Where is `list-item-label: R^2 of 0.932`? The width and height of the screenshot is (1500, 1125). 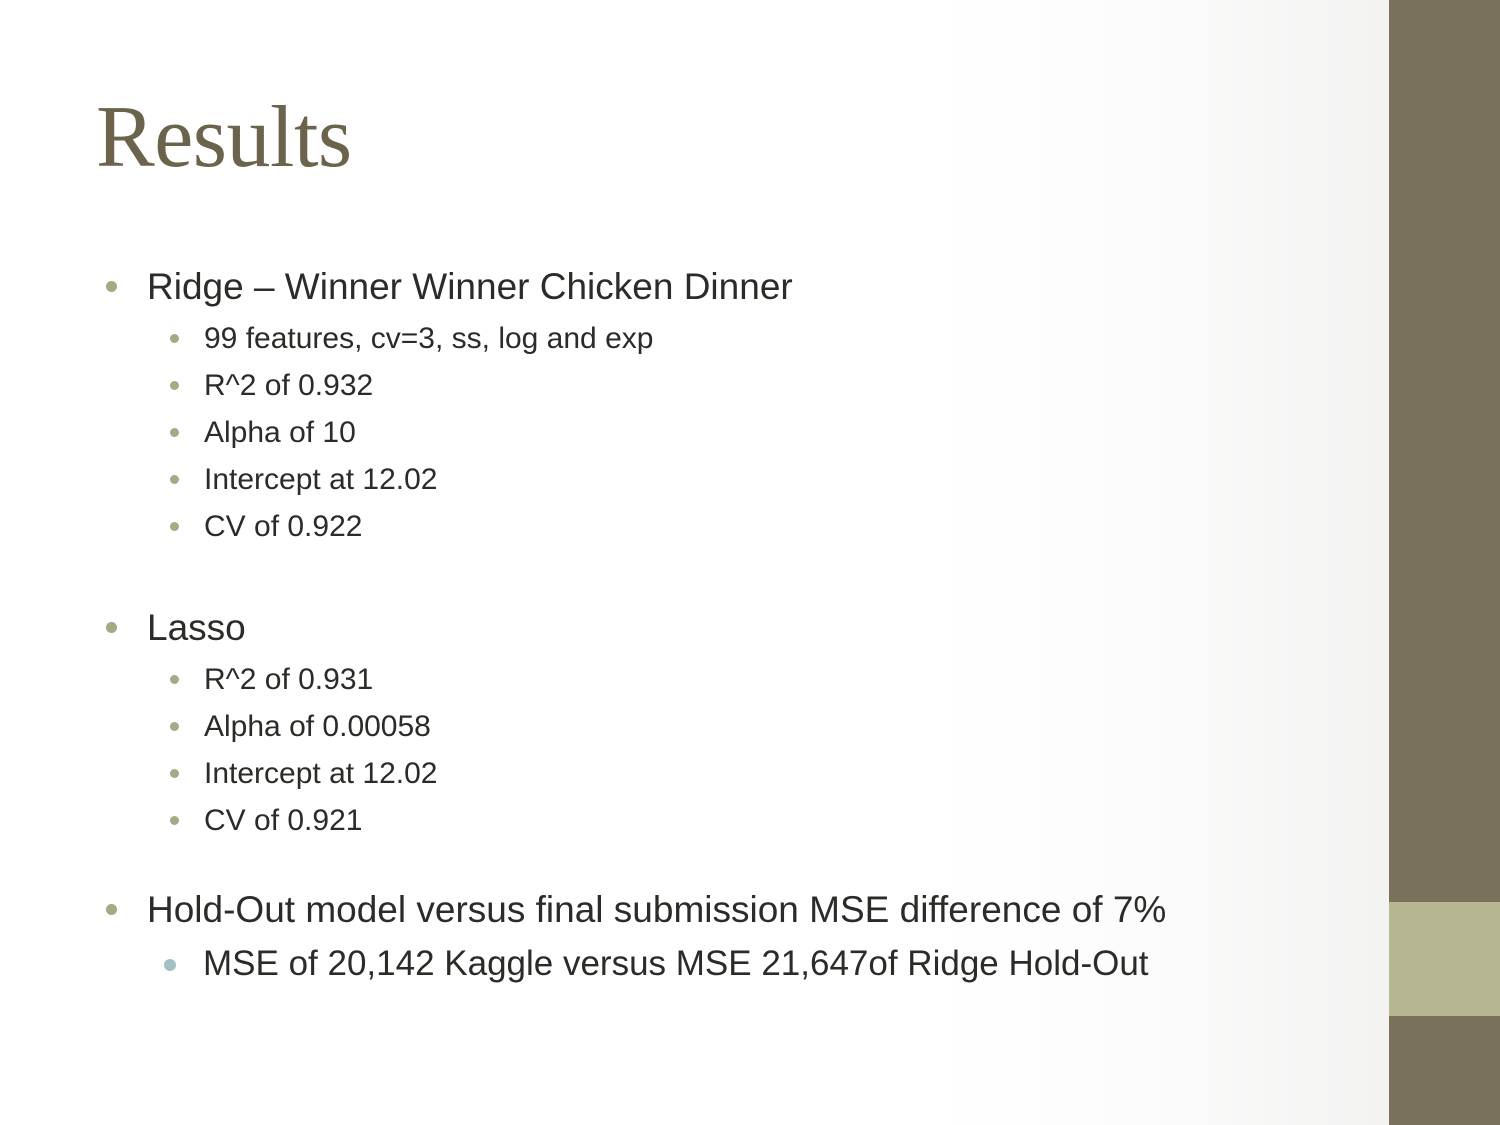
list-item-label: R^2 of 0.932 is located at coordinates (289, 385).